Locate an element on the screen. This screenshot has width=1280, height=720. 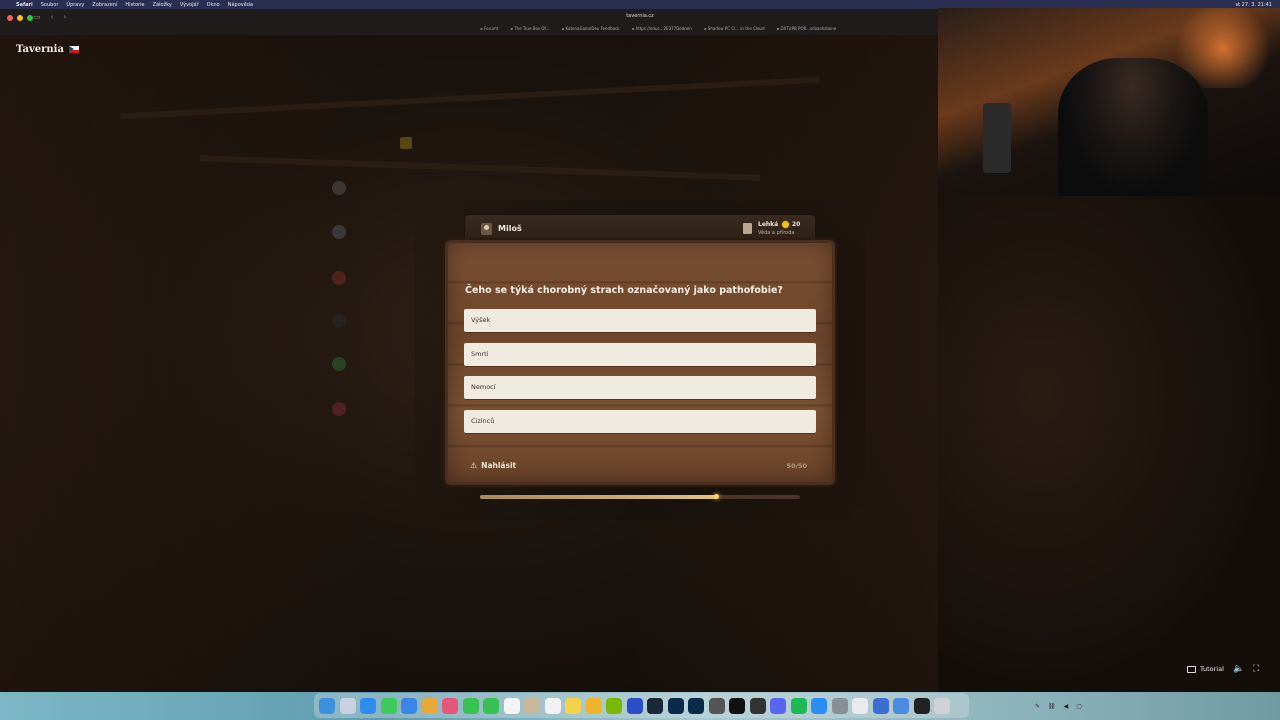
menubar-clock: st 27. 3. 21:41 is located at coordinates (1254, 5).